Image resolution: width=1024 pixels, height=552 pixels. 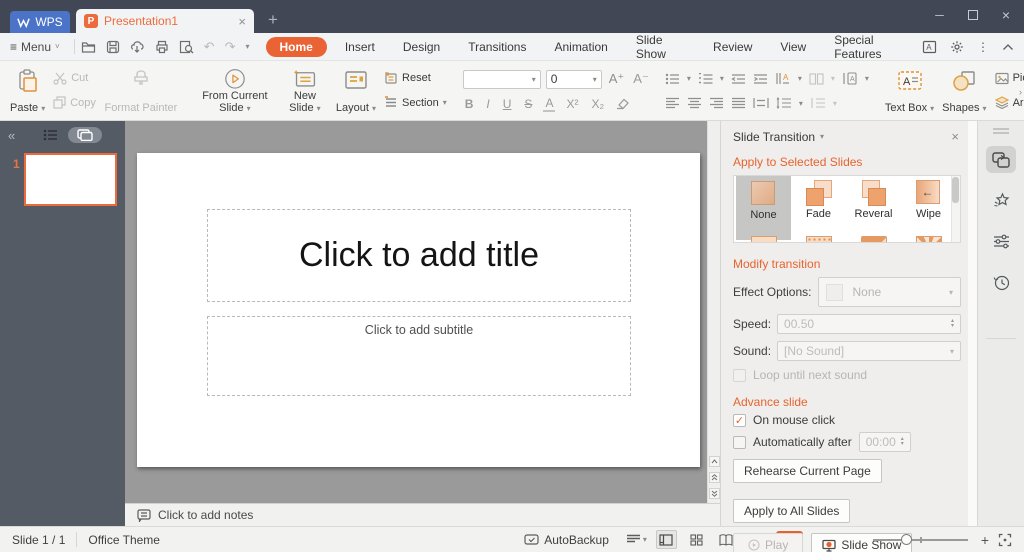 What do you see at coordinates (230, 47) in the screenshot?
I see `redo-icon: ↷` at bounding box center [230, 47].